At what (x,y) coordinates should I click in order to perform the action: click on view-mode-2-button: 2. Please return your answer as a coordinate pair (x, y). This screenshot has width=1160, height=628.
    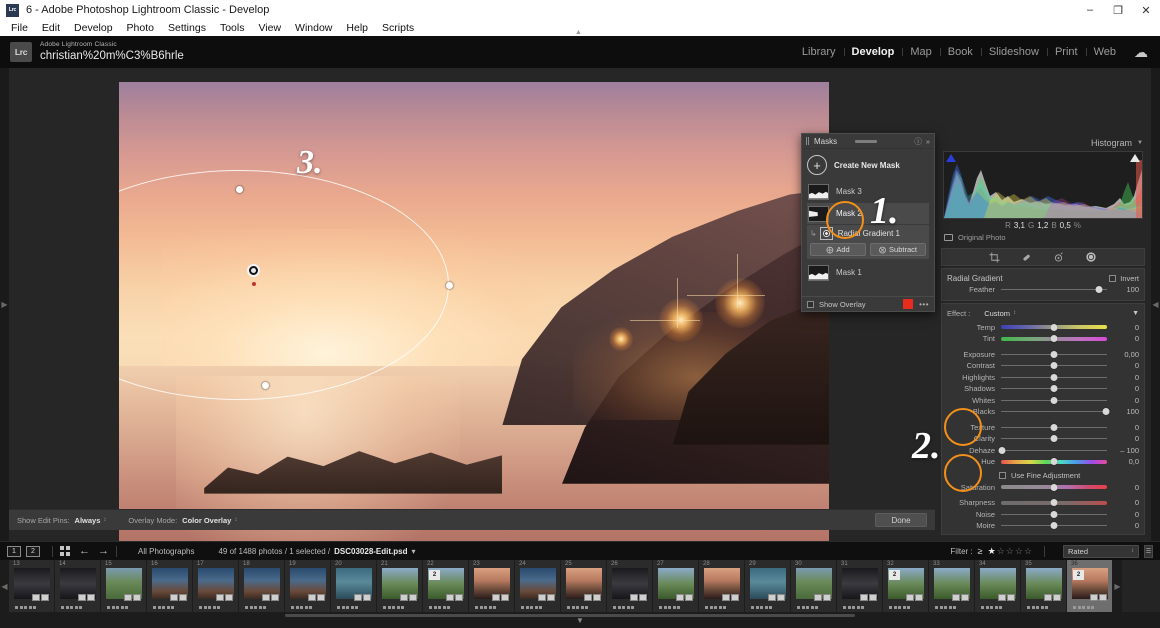
    Looking at the image, I should click on (33, 551).